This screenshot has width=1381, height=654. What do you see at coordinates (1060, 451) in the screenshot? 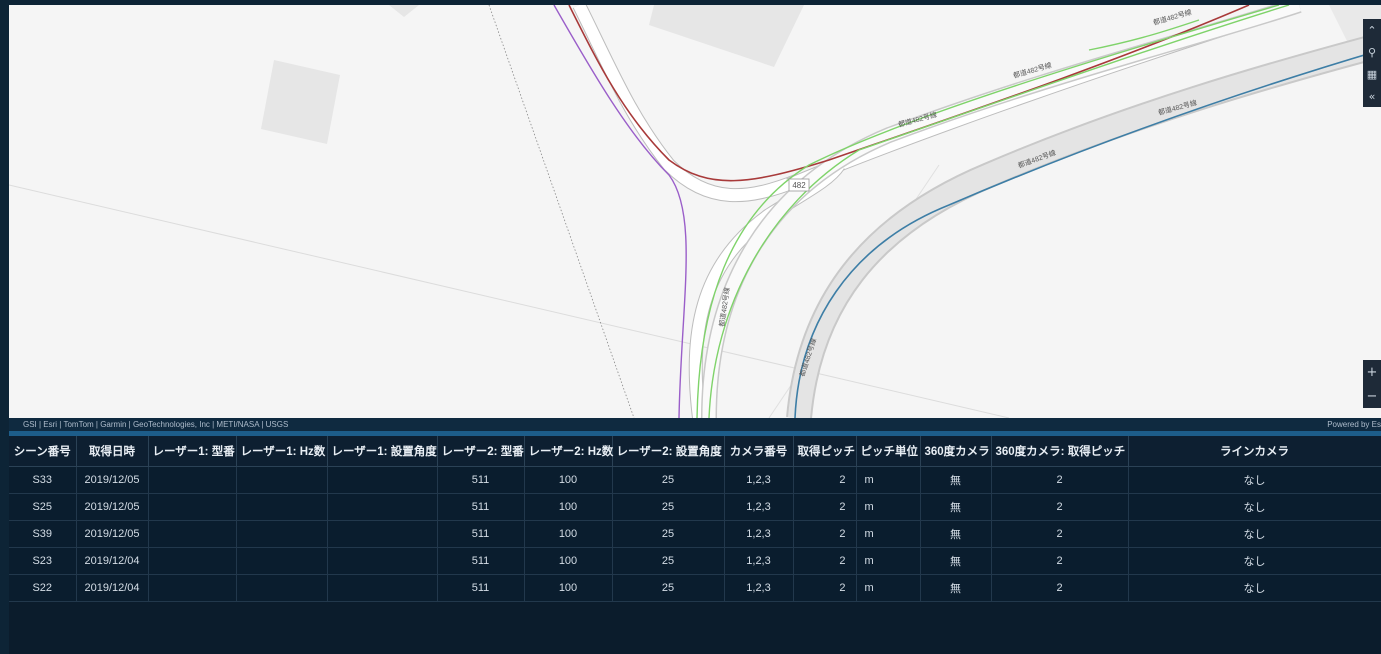
I see `column-header: 360度カメラ: 取得ピッチ` at bounding box center [1060, 451].